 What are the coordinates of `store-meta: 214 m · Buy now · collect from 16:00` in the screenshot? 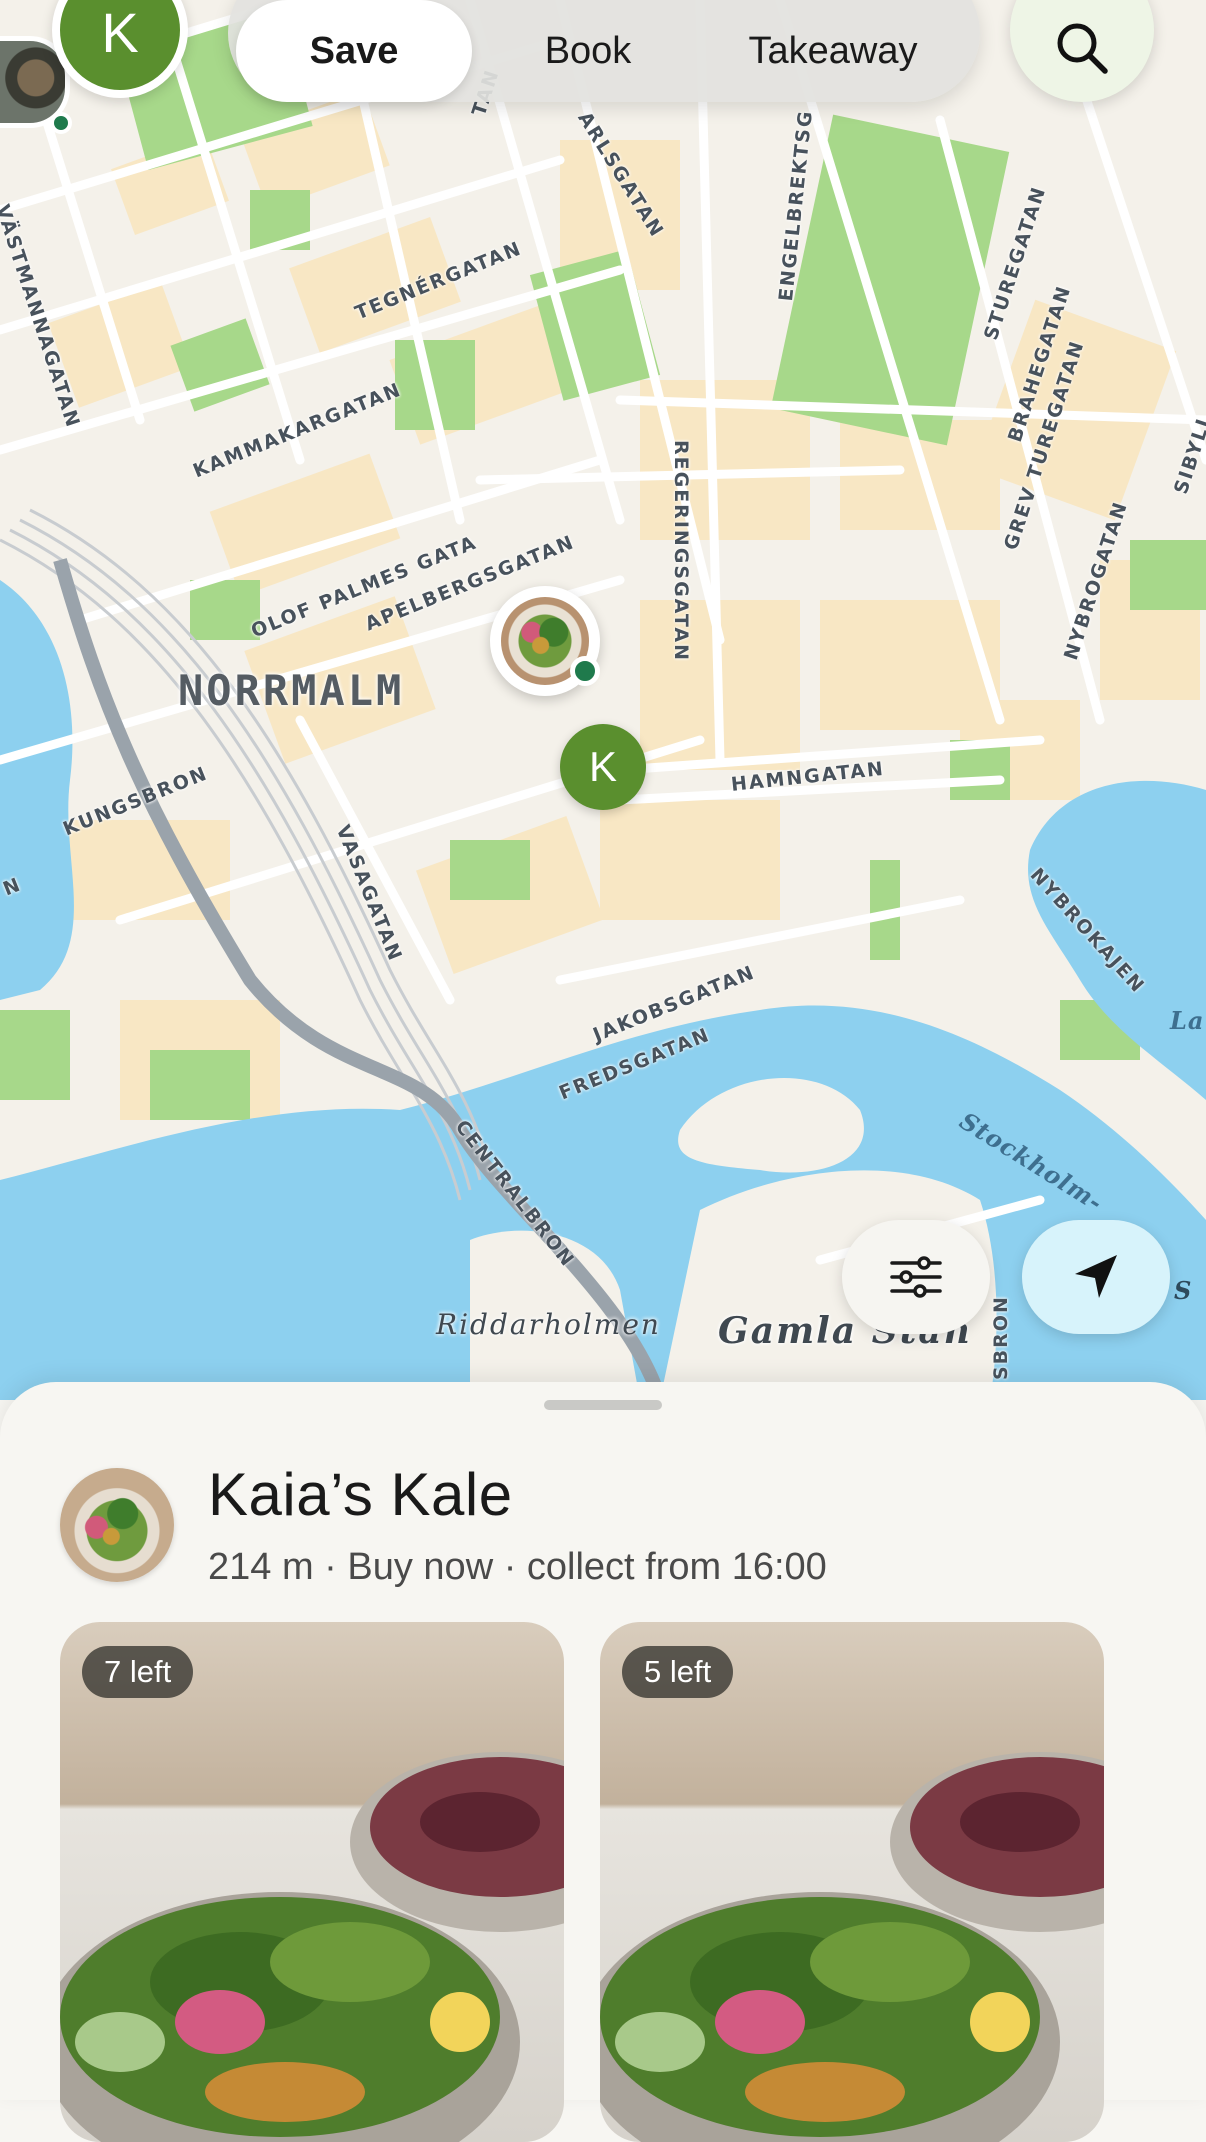 It's located at (517, 1567).